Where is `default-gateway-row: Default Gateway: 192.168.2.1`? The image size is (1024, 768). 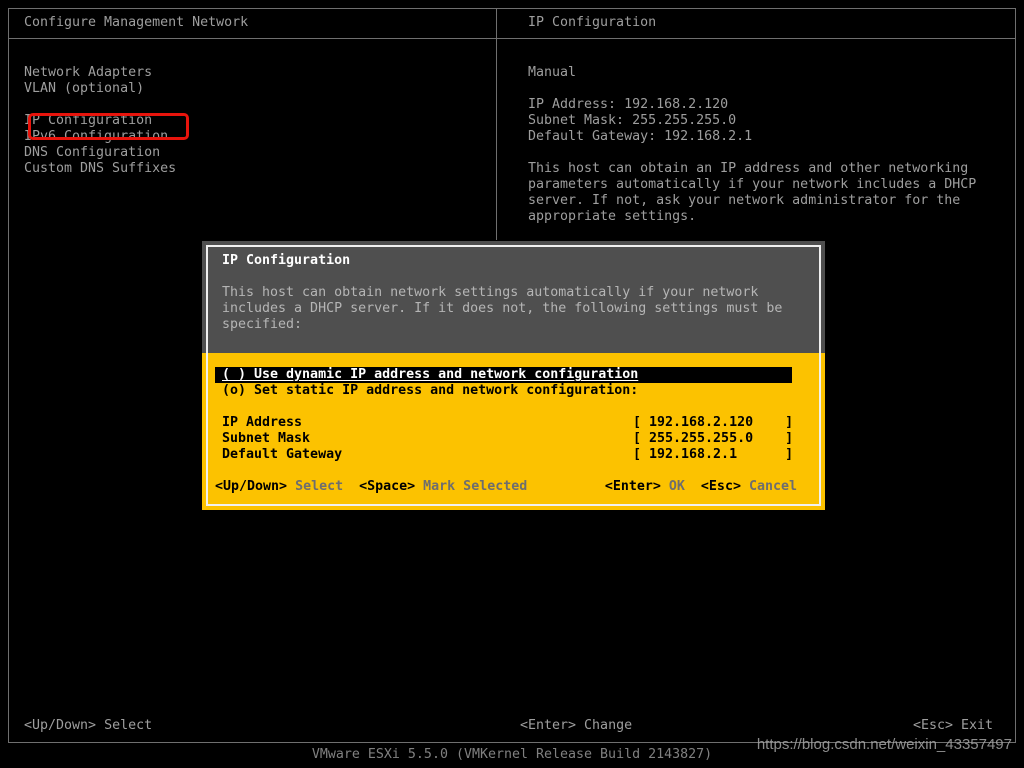
default-gateway-row: Default Gateway: 192.168.2.1 is located at coordinates (752, 137).